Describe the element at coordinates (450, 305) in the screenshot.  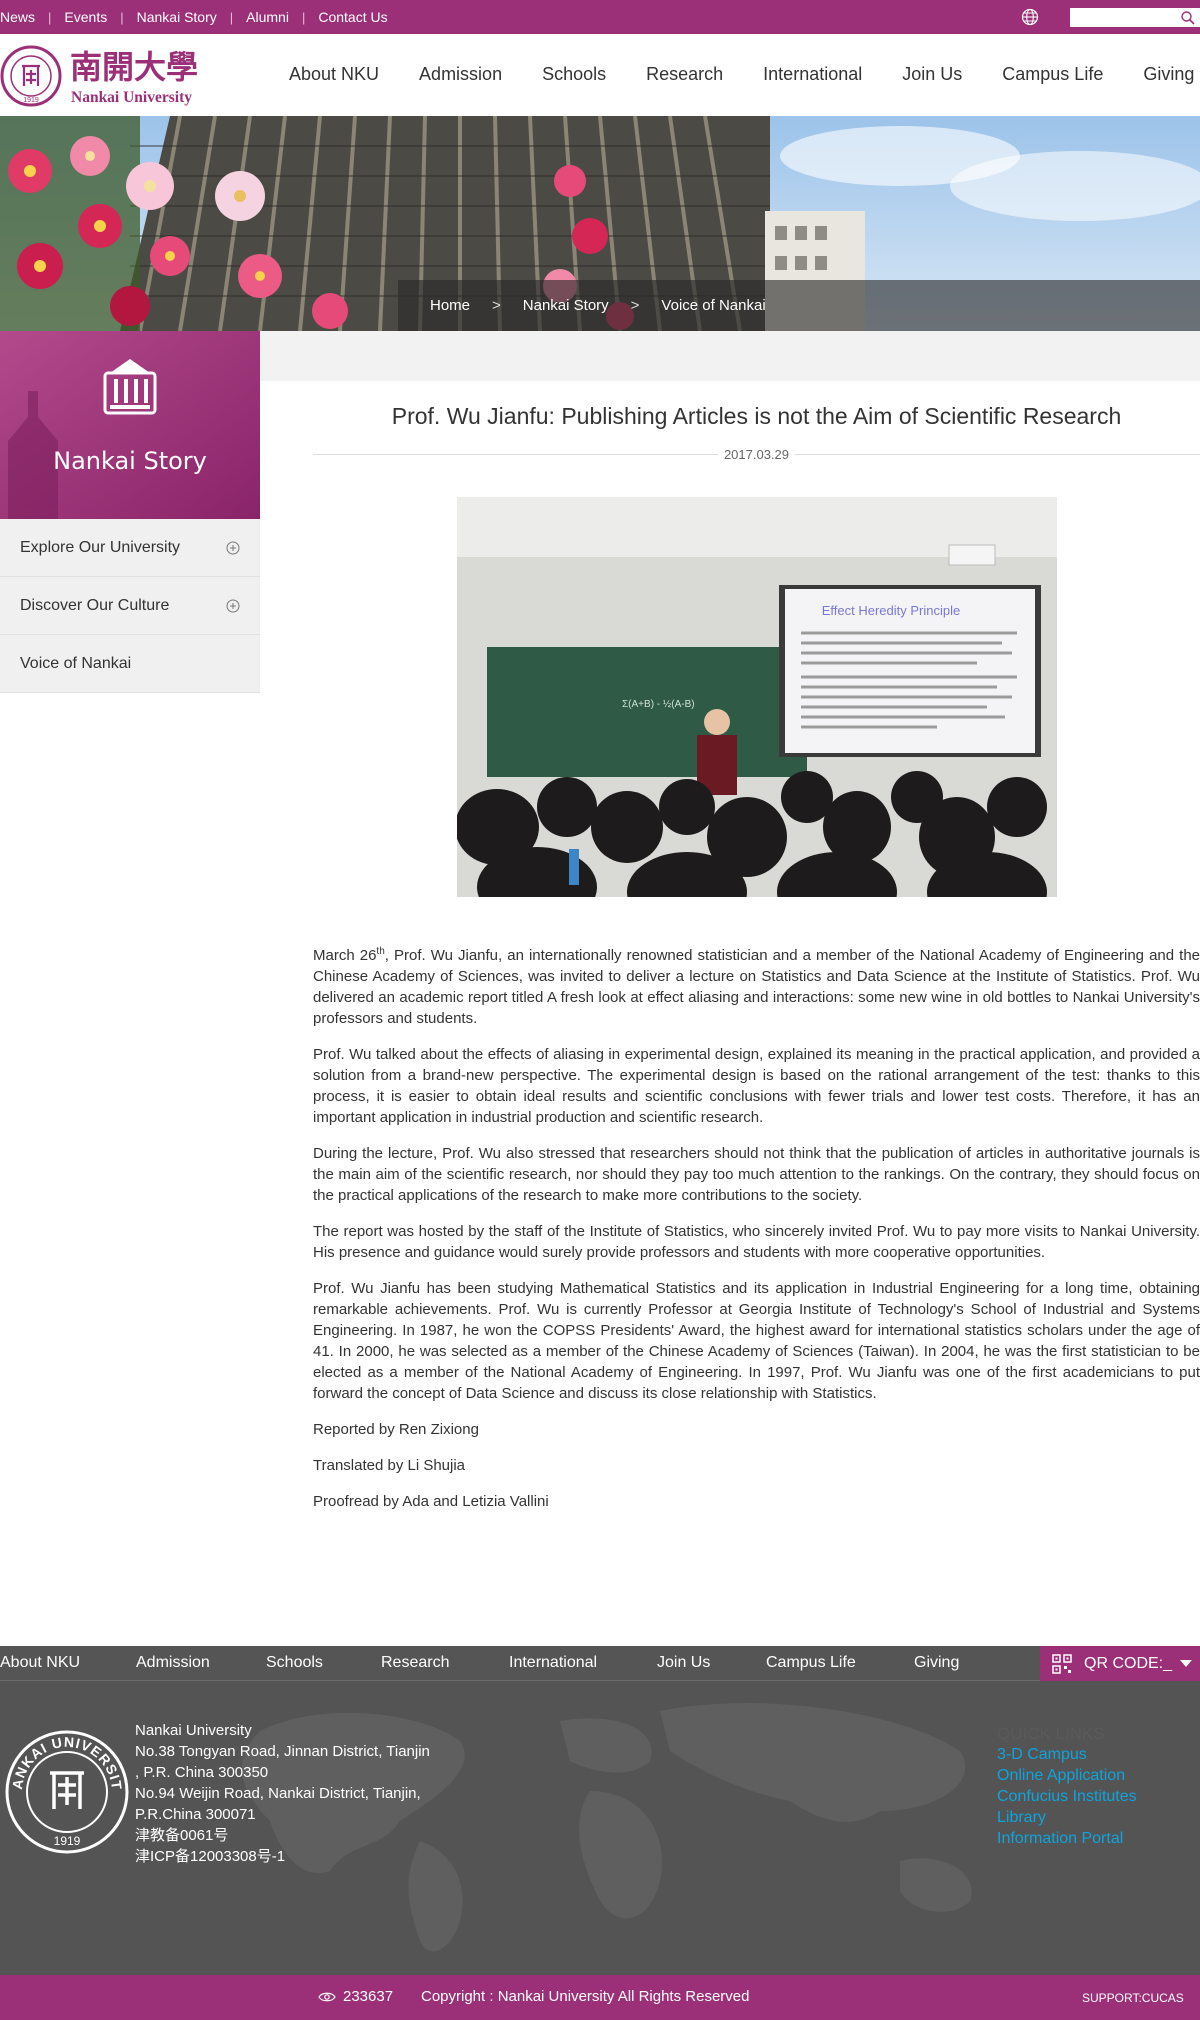
I see `breadcrumb-home: Home` at that location.